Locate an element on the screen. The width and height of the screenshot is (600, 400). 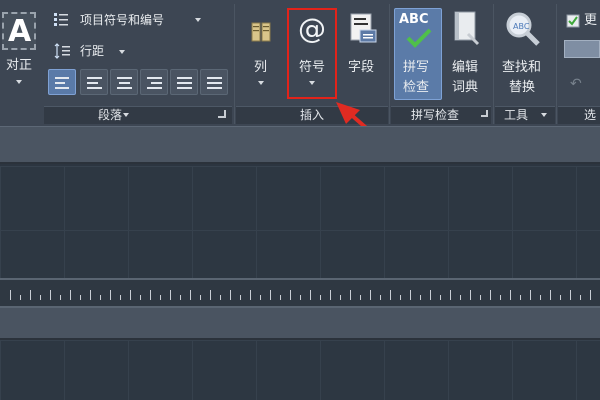
align-left-button is located at coordinates (94, 82).